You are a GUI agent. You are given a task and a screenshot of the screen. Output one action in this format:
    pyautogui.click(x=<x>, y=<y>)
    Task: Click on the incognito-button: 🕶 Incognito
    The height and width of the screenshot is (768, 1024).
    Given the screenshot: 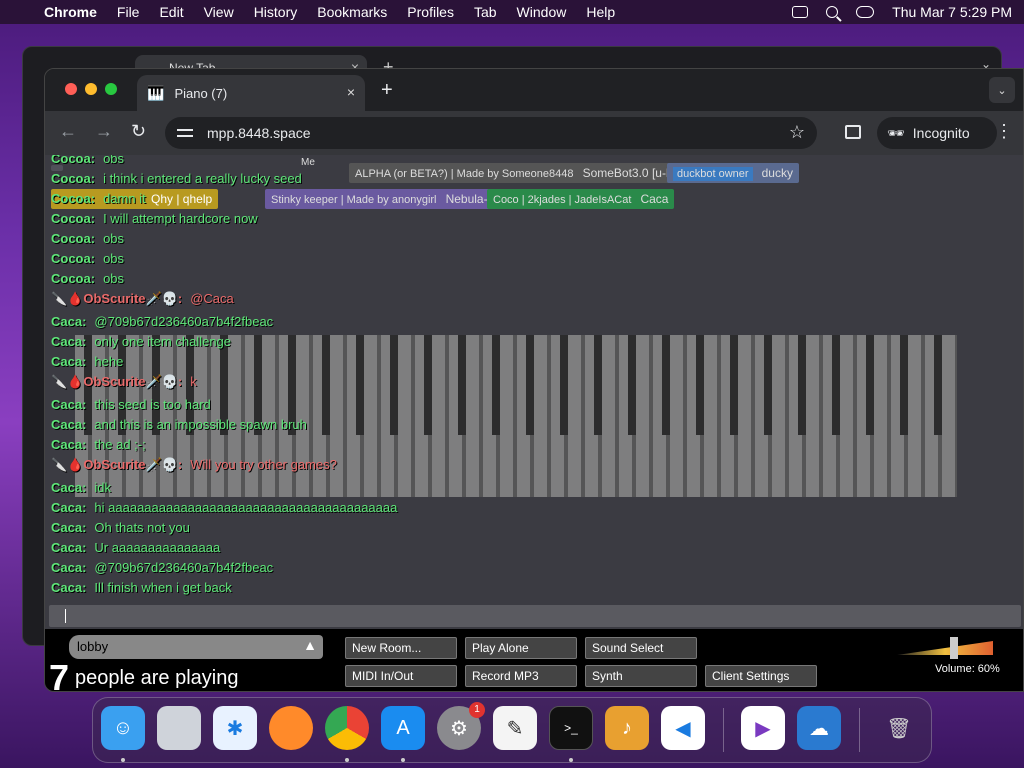 What is the action you would take?
    pyautogui.click(x=937, y=133)
    